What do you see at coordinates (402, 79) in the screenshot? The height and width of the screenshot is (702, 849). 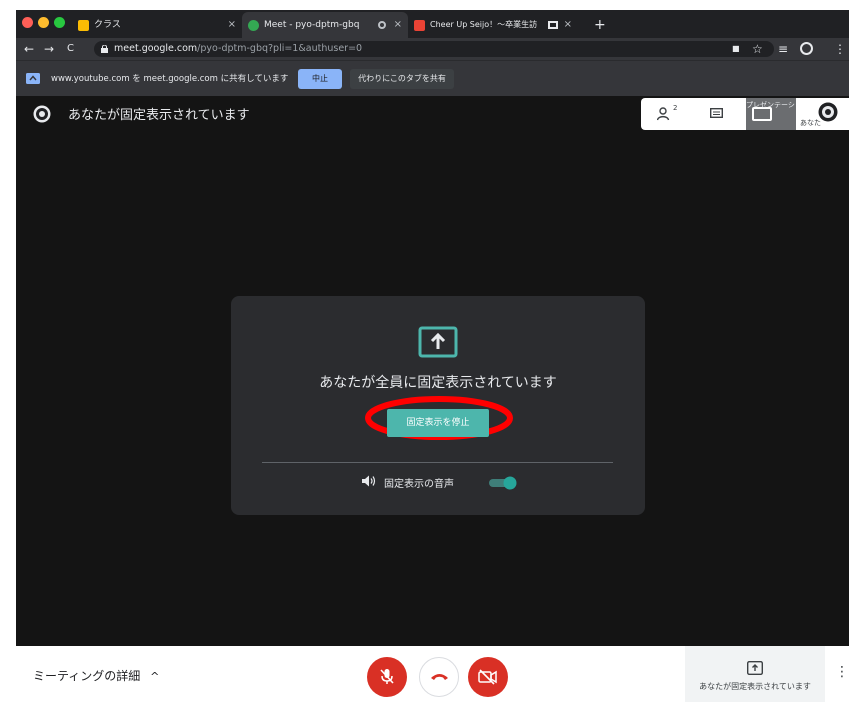 I see `share-this-tab-button: 代わりにこのタブを共有` at bounding box center [402, 79].